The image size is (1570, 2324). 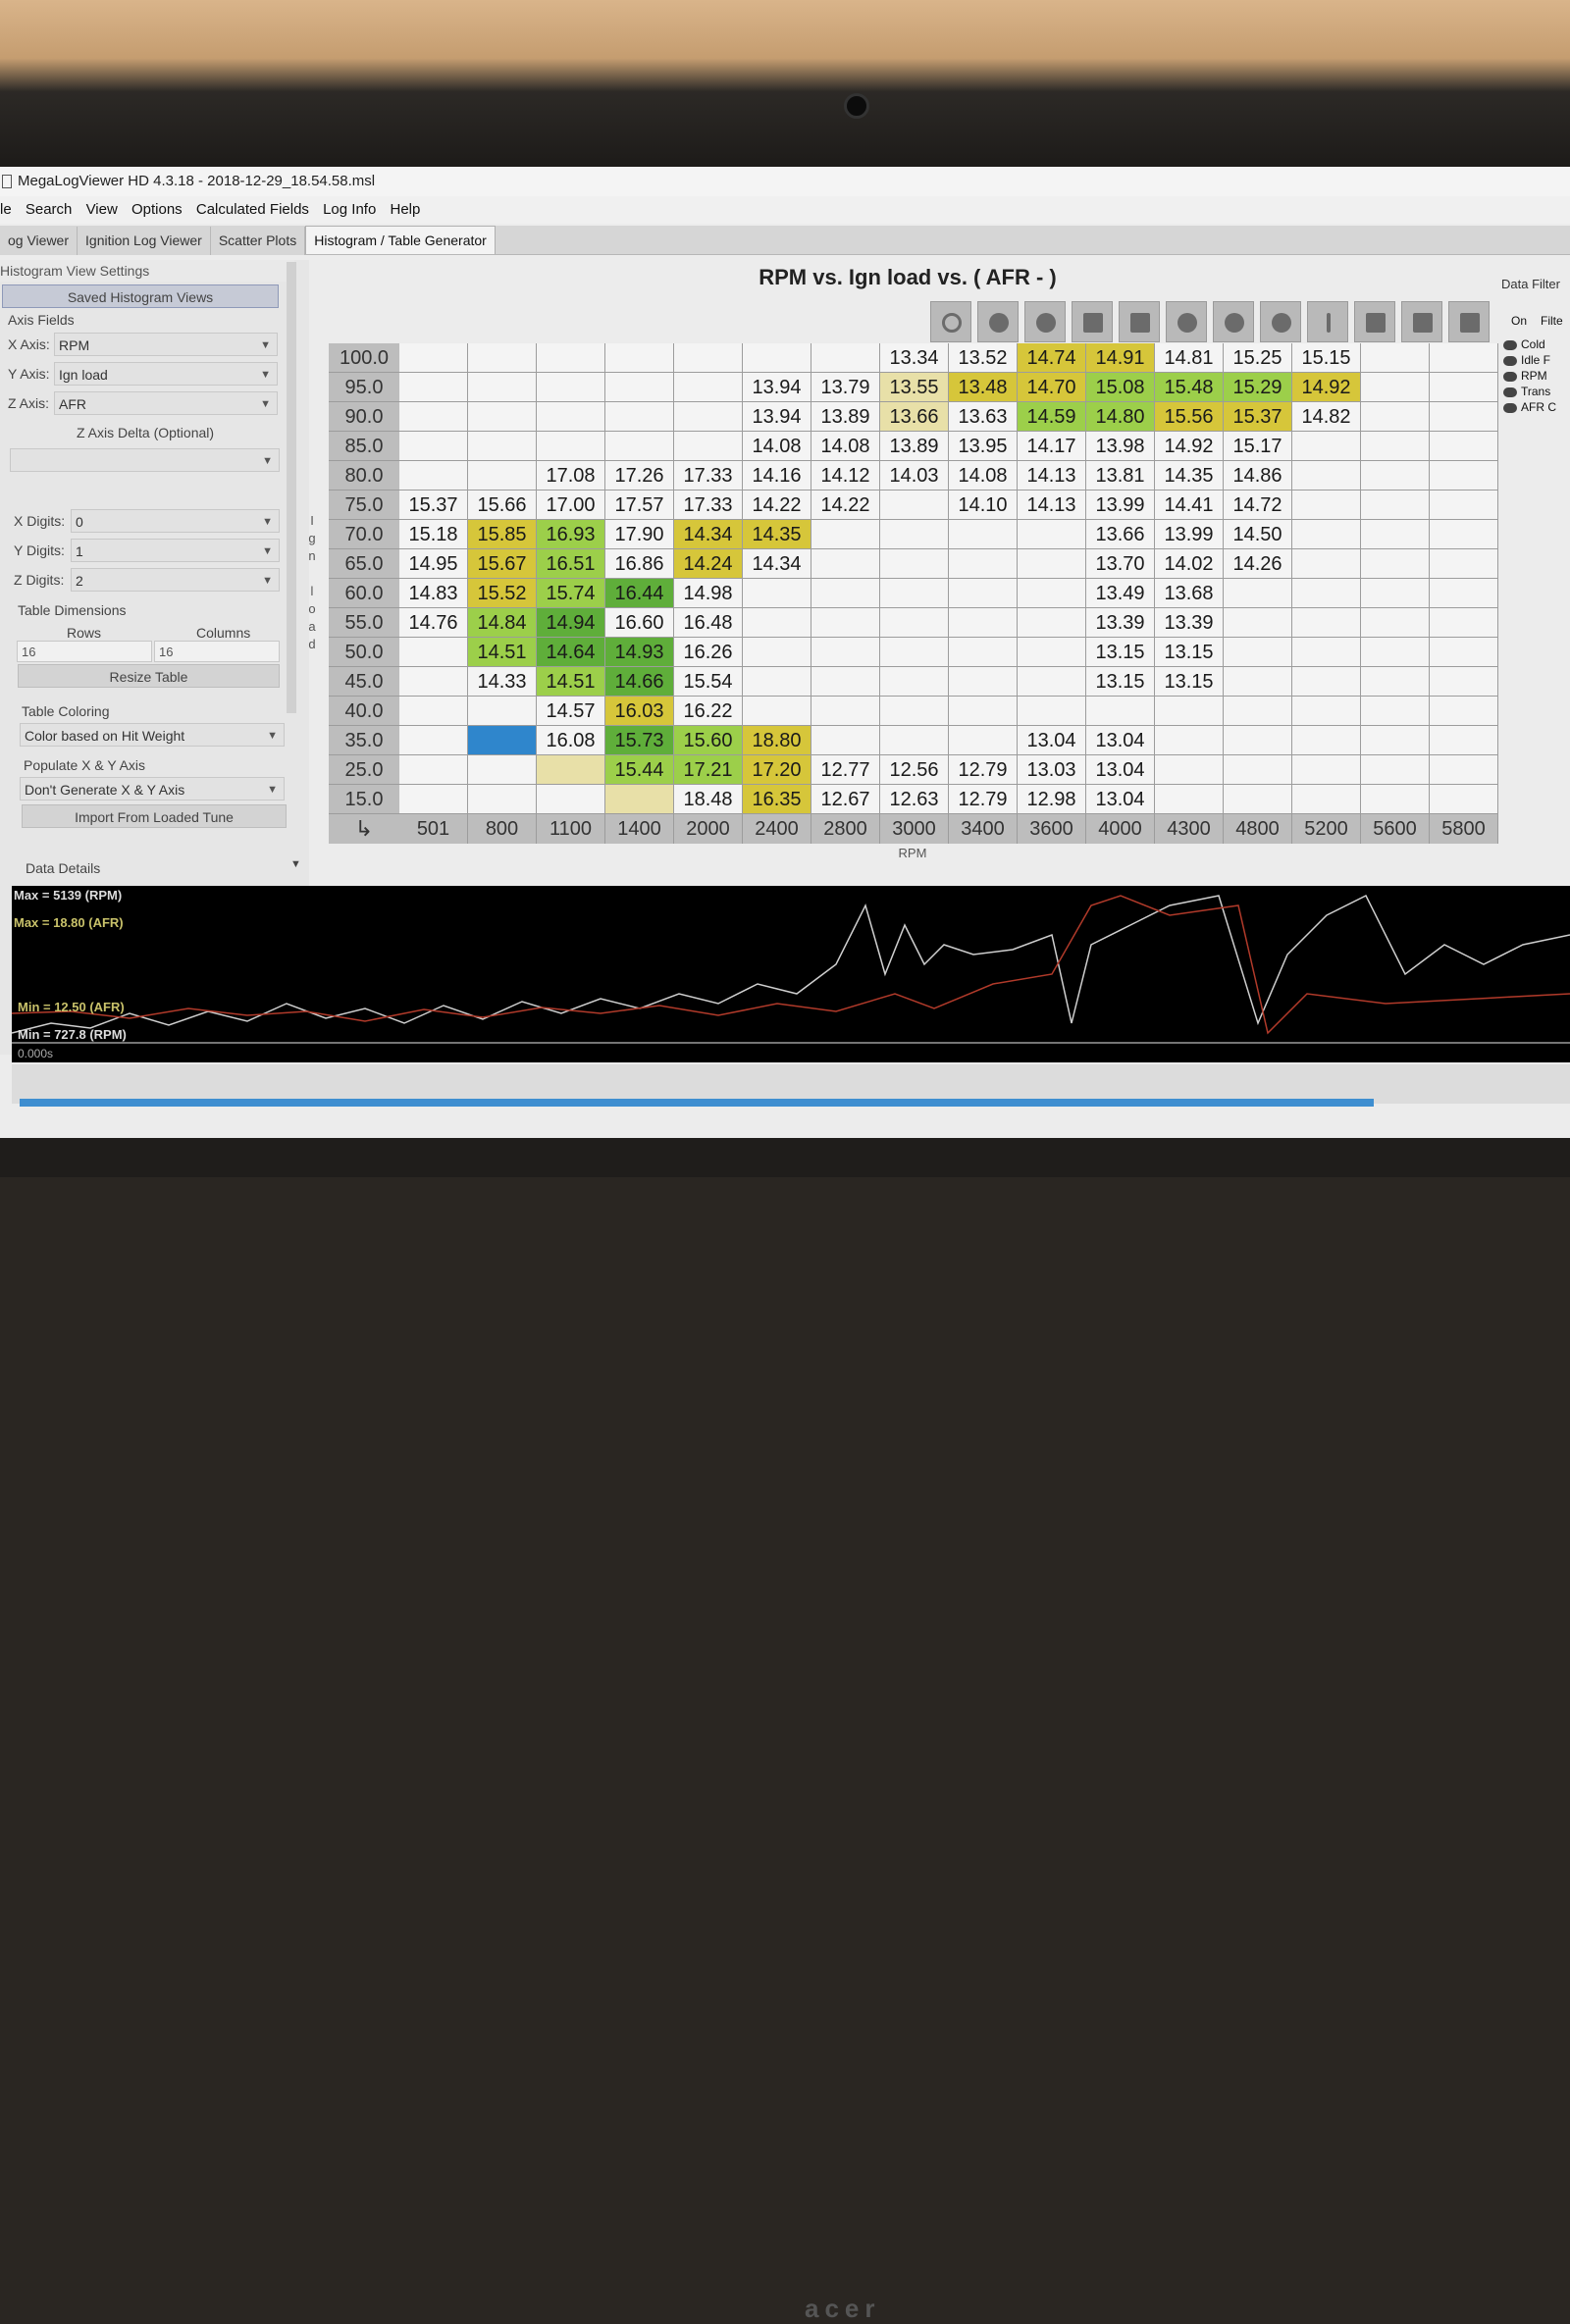 What do you see at coordinates (502, 623) in the screenshot?
I see `table-cell: 14.84` at bounding box center [502, 623].